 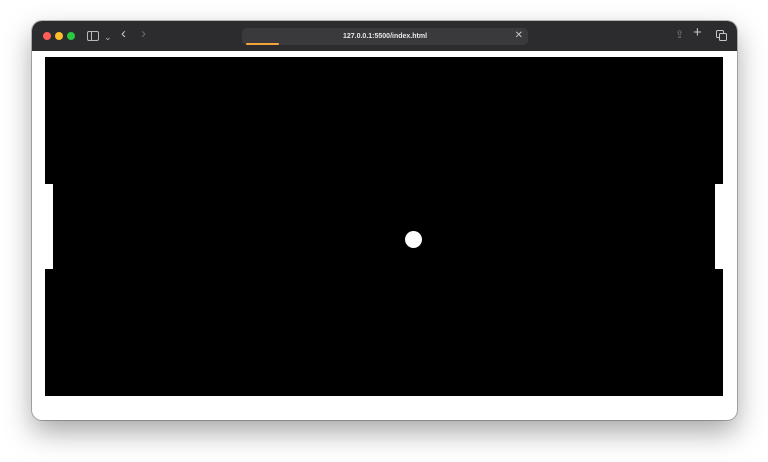 What do you see at coordinates (93, 36) in the screenshot?
I see `sidebar-icon` at bounding box center [93, 36].